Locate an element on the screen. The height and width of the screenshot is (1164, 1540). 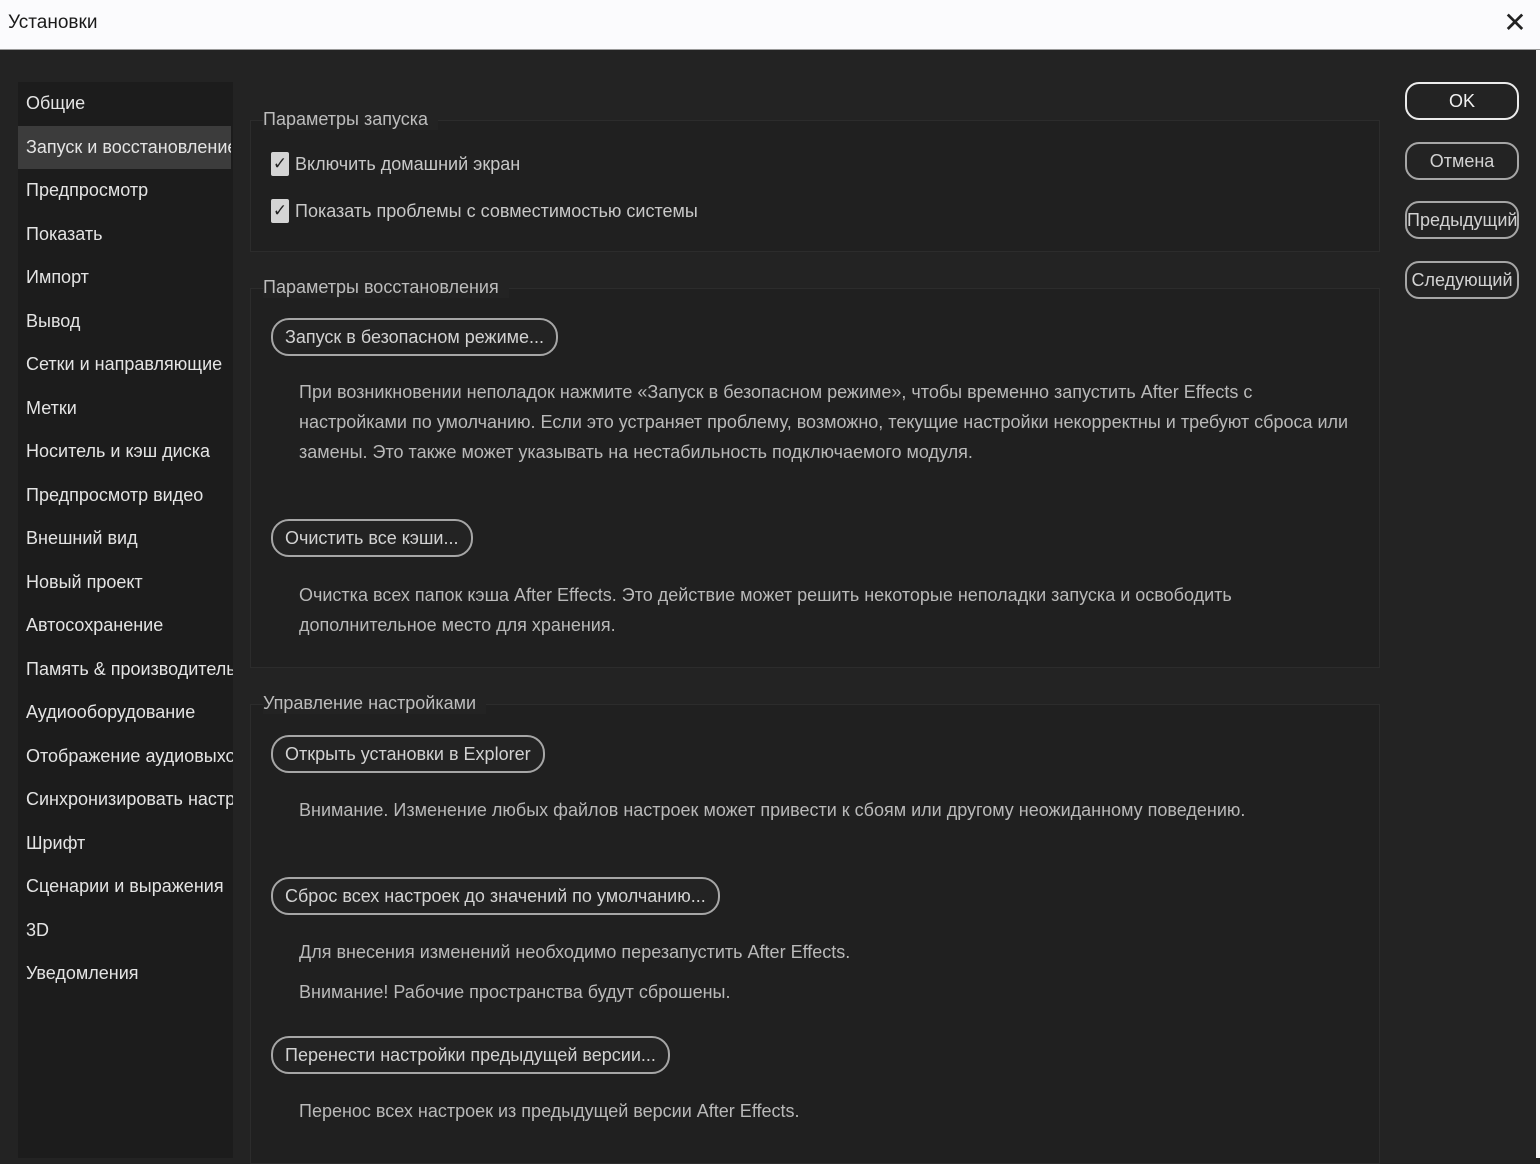
sidebar-item-media-disk-cache: Носитель и кэш диска is located at coordinates (125, 452).